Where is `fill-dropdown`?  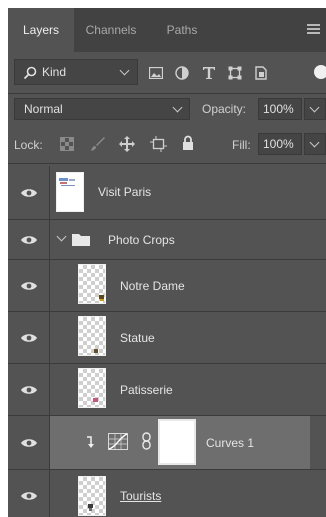 fill-dropdown is located at coordinates (315, 144).